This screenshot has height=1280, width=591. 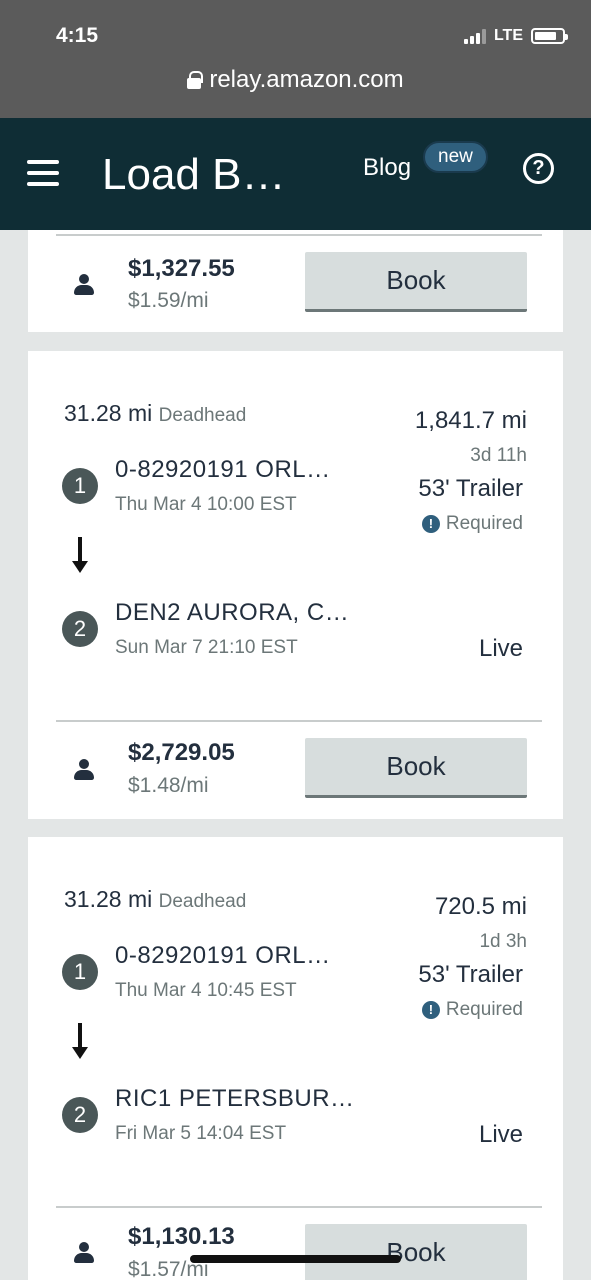 What do you see at coordinates (206, 990) in the screenshot?
I see `stop-time: Thu Mar 4 10:45 EST` at bounding box center [206, 990].